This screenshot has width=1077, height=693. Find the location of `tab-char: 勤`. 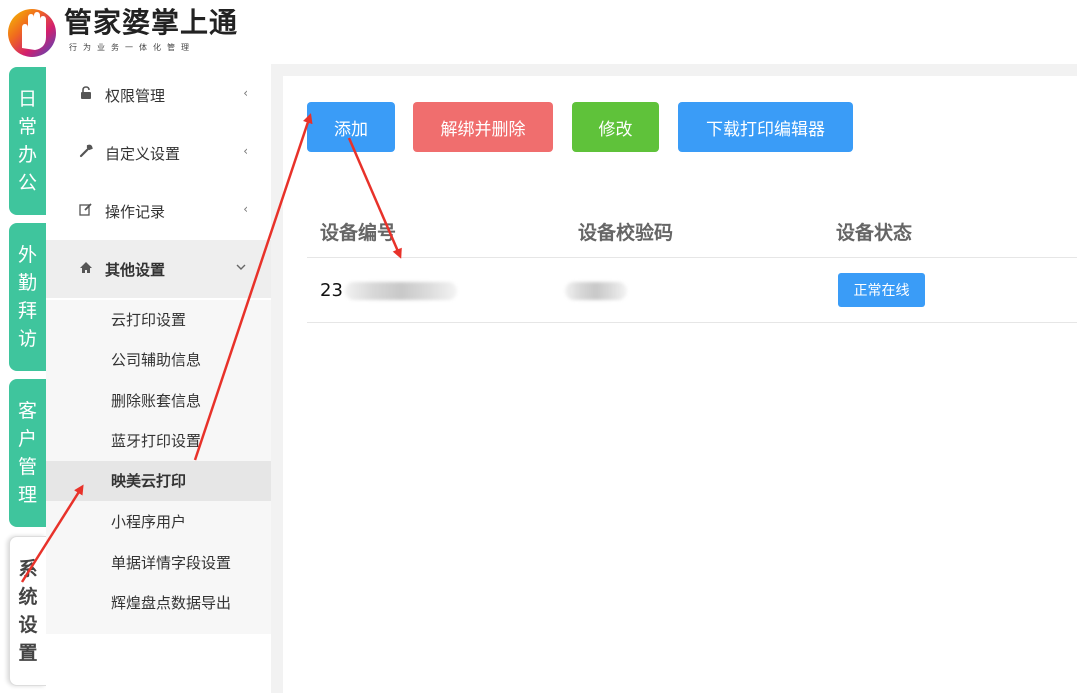

tab-char: 勤 is located at coordinates (27, 283).